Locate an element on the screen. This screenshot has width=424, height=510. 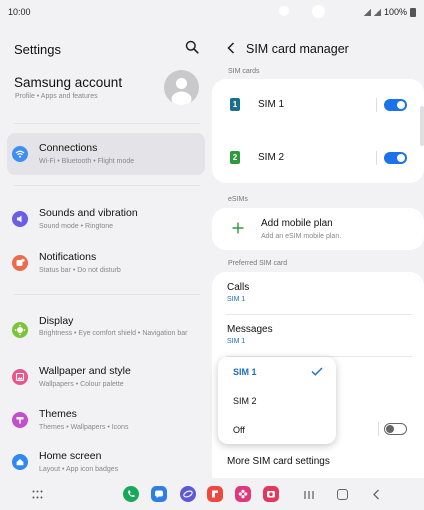
messages-icon is located at coordinates (159, 494).